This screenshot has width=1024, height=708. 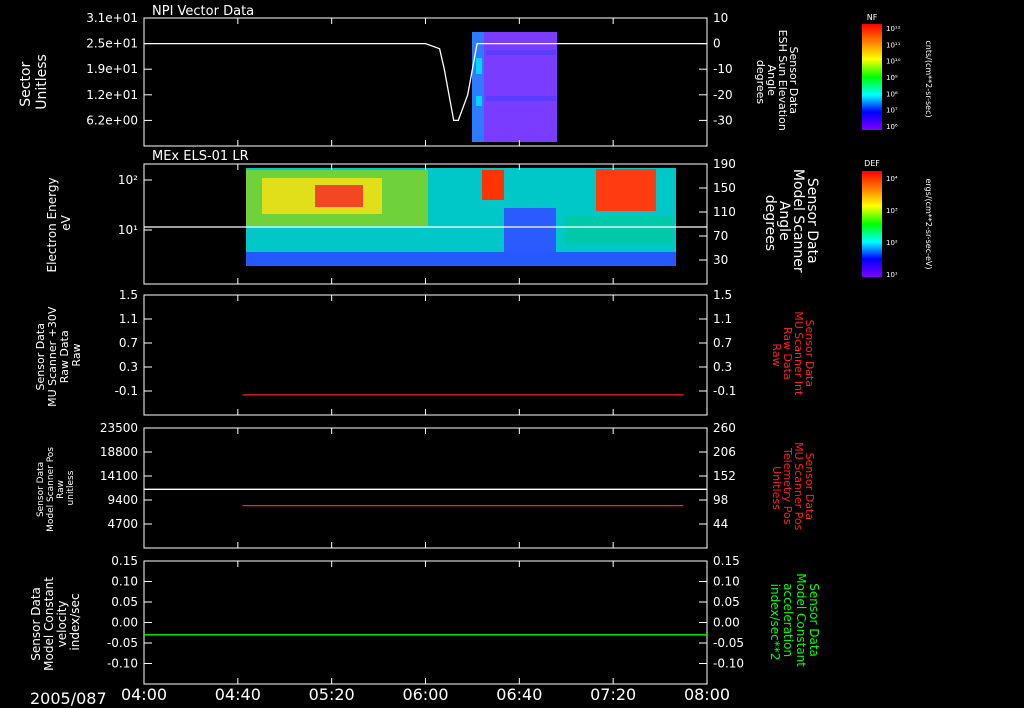 I want to click on panel-4-frame, so click(x=425, y=488).